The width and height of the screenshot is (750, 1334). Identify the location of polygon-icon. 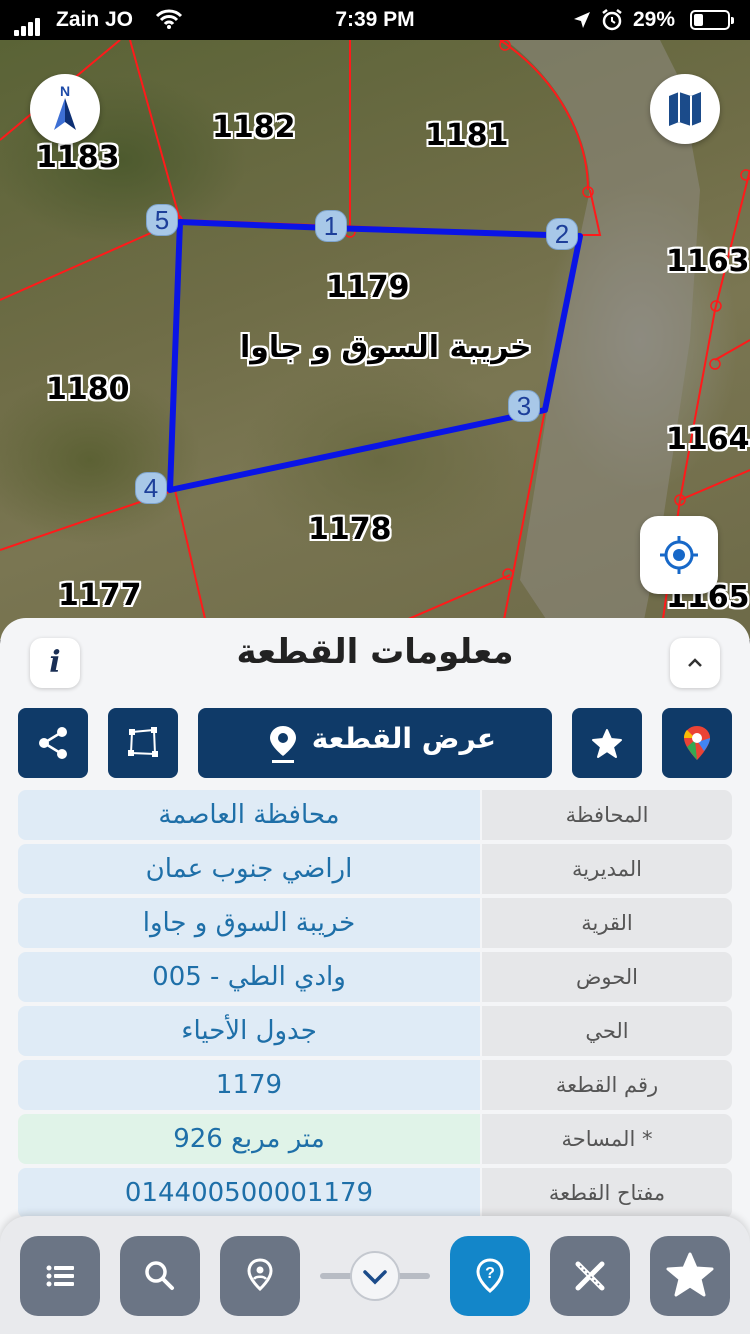
(143, 742).